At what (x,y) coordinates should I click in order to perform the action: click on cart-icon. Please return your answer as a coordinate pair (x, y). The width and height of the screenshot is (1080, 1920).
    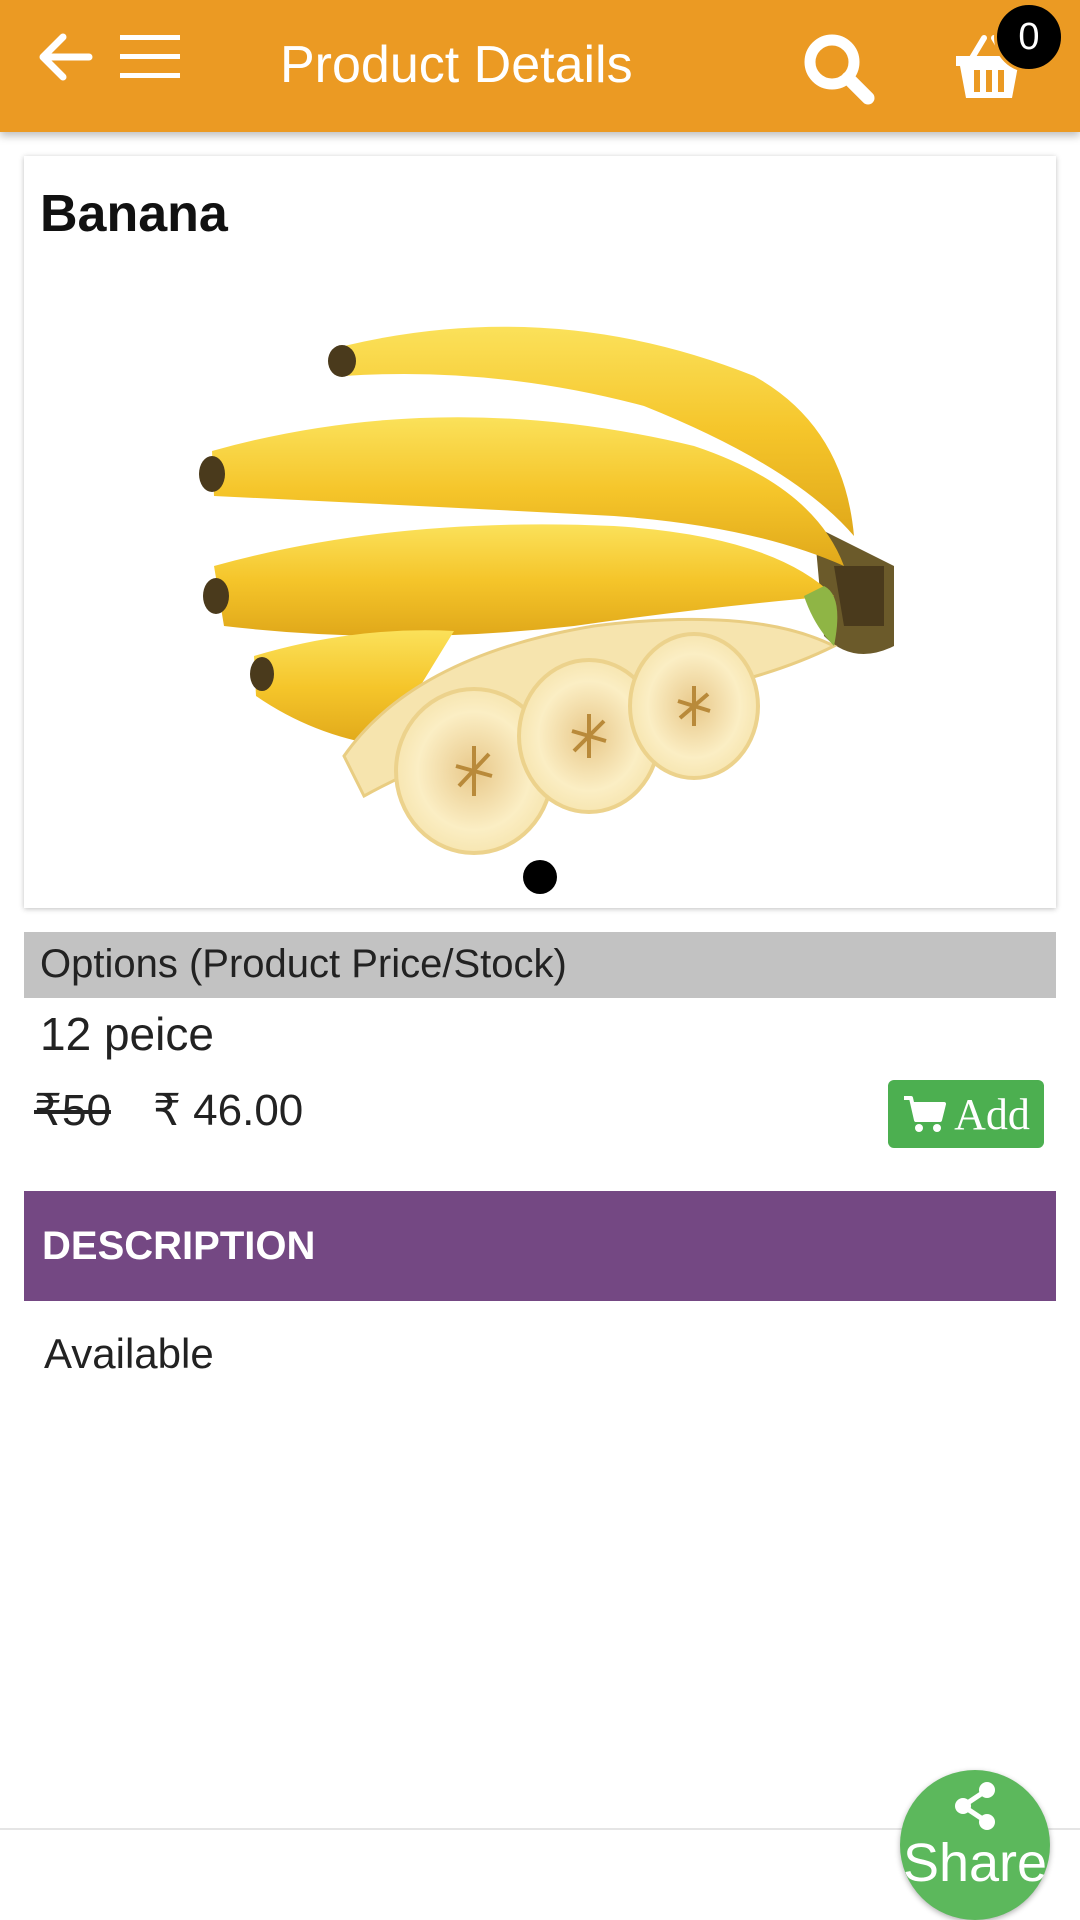
    Looking at the image, I should click on (925, 1114).